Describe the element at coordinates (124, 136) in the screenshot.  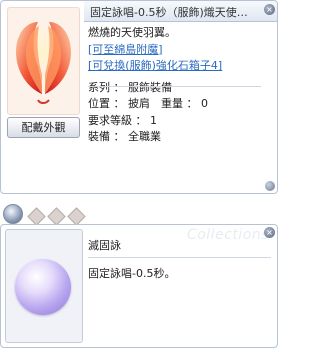
I see `equip-jobs-text: 裝備 ： 全職業` at that location.